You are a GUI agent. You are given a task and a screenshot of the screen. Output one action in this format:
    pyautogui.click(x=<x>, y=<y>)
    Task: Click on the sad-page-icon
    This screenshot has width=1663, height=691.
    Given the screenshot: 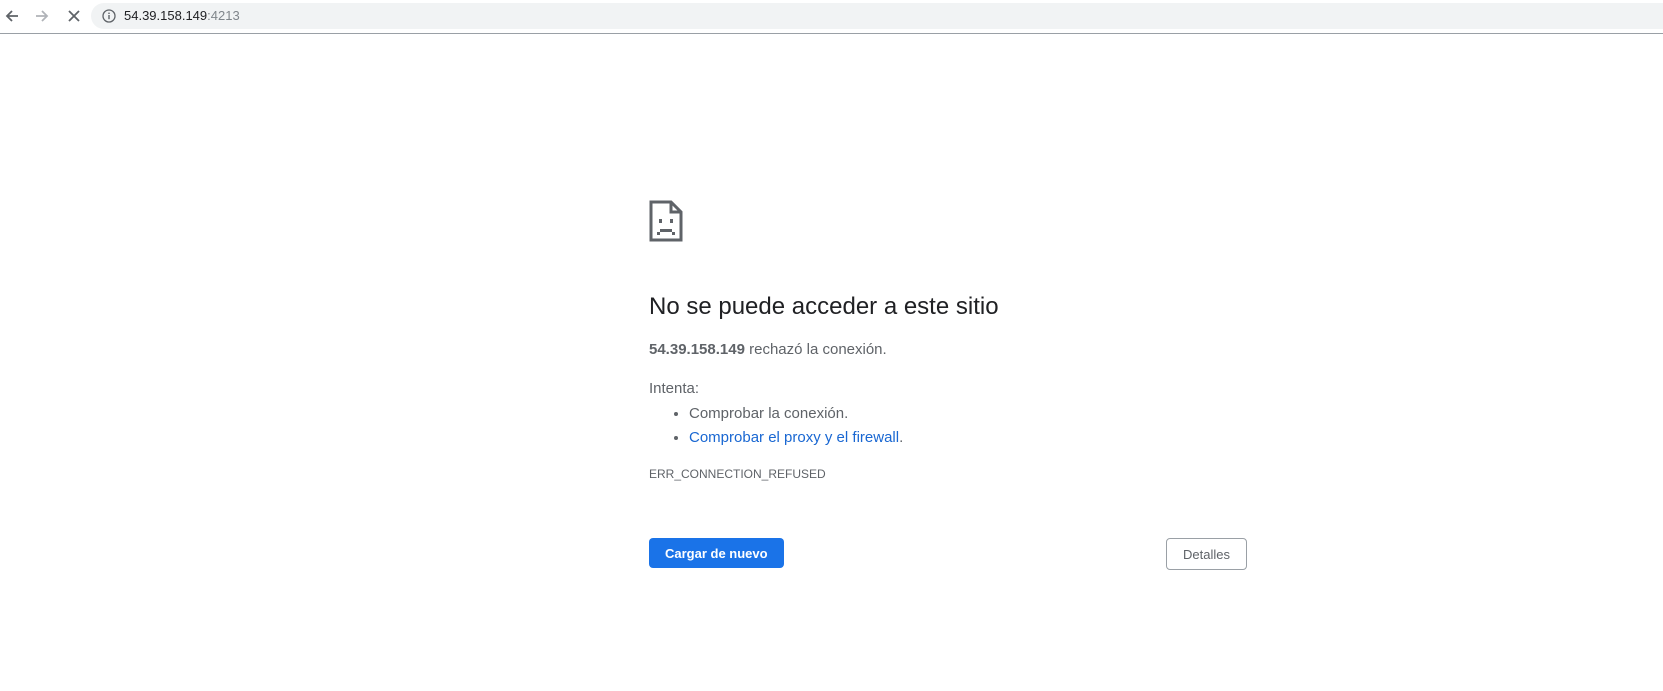 What is the action you would take?
    pyautogui.click(x=666, y=221)
    